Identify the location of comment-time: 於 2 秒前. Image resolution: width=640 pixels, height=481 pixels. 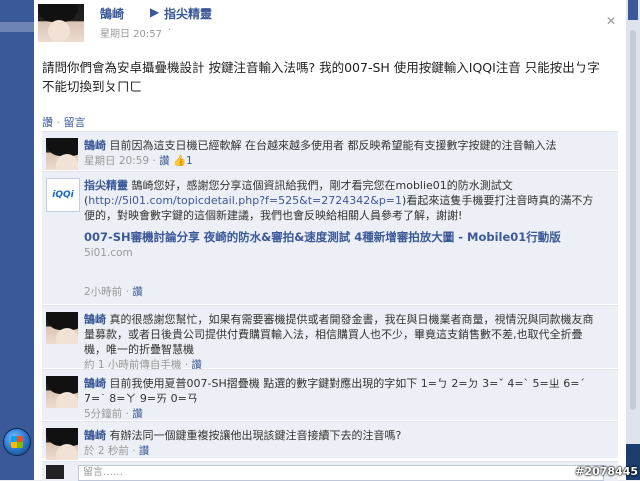
(106, 451).